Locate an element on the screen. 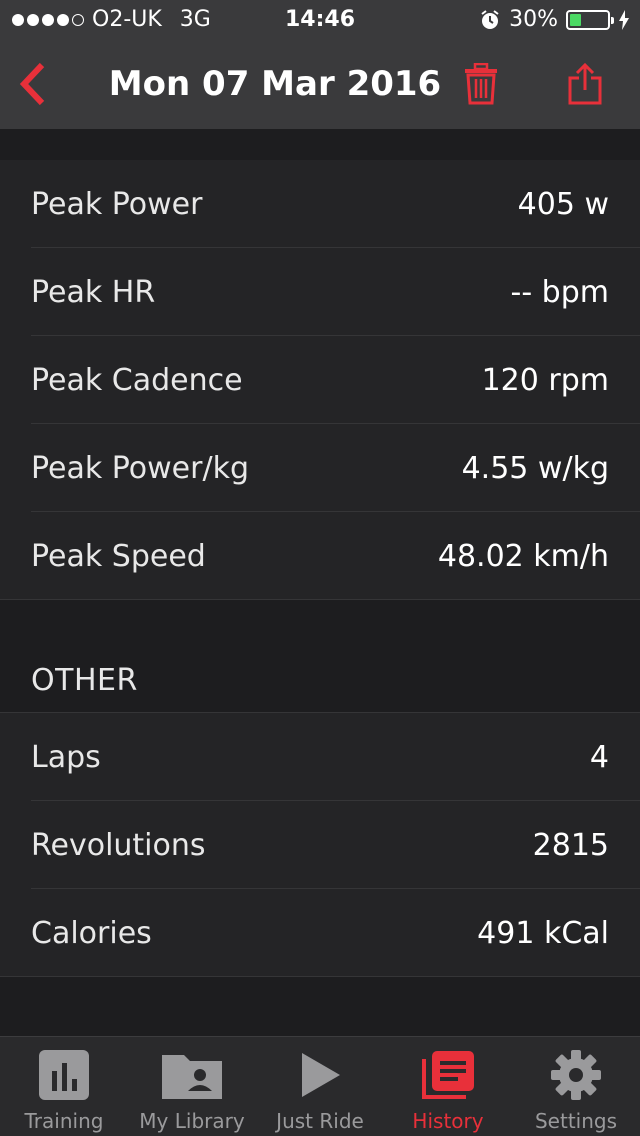 Image resolution: width=640 pixels, height=1136 pixels. bar-chart-icon is located at coordinates (64, 1075).